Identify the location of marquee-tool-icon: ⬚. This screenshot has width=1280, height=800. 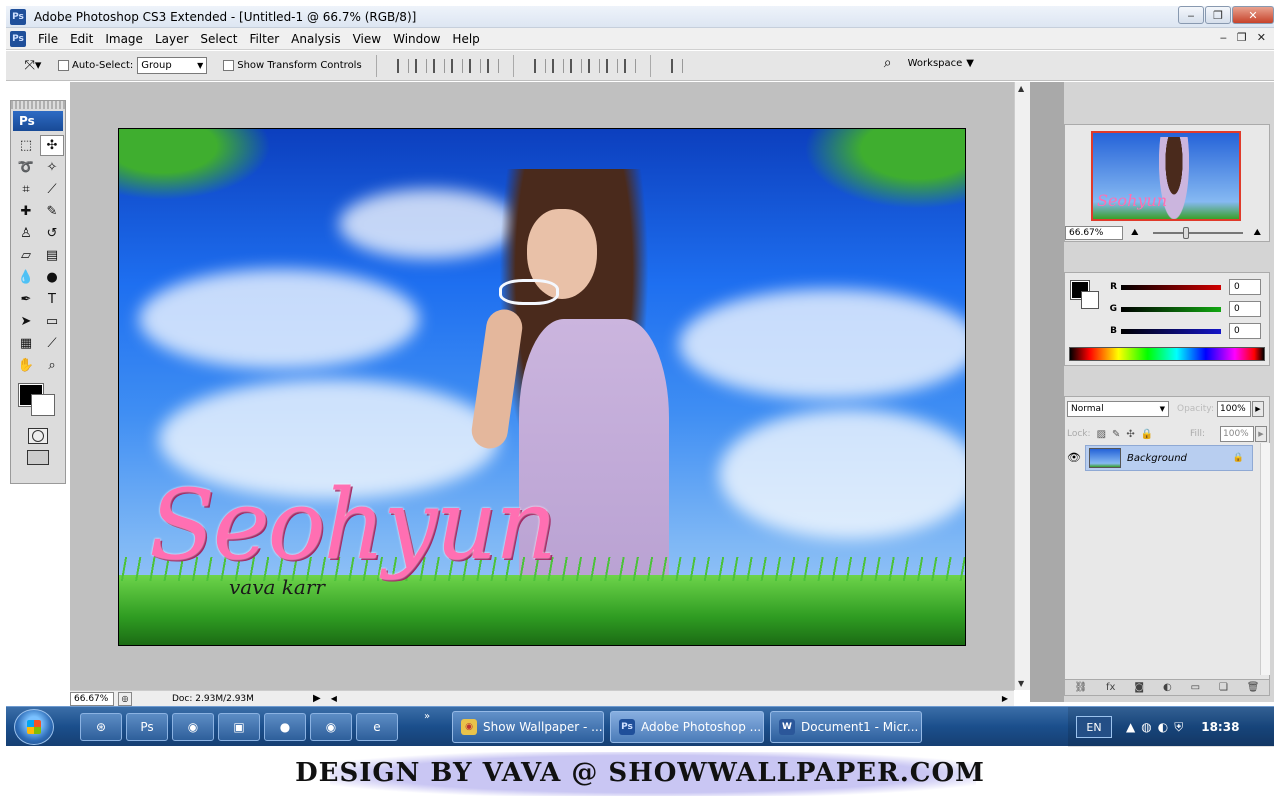
(26, 145).